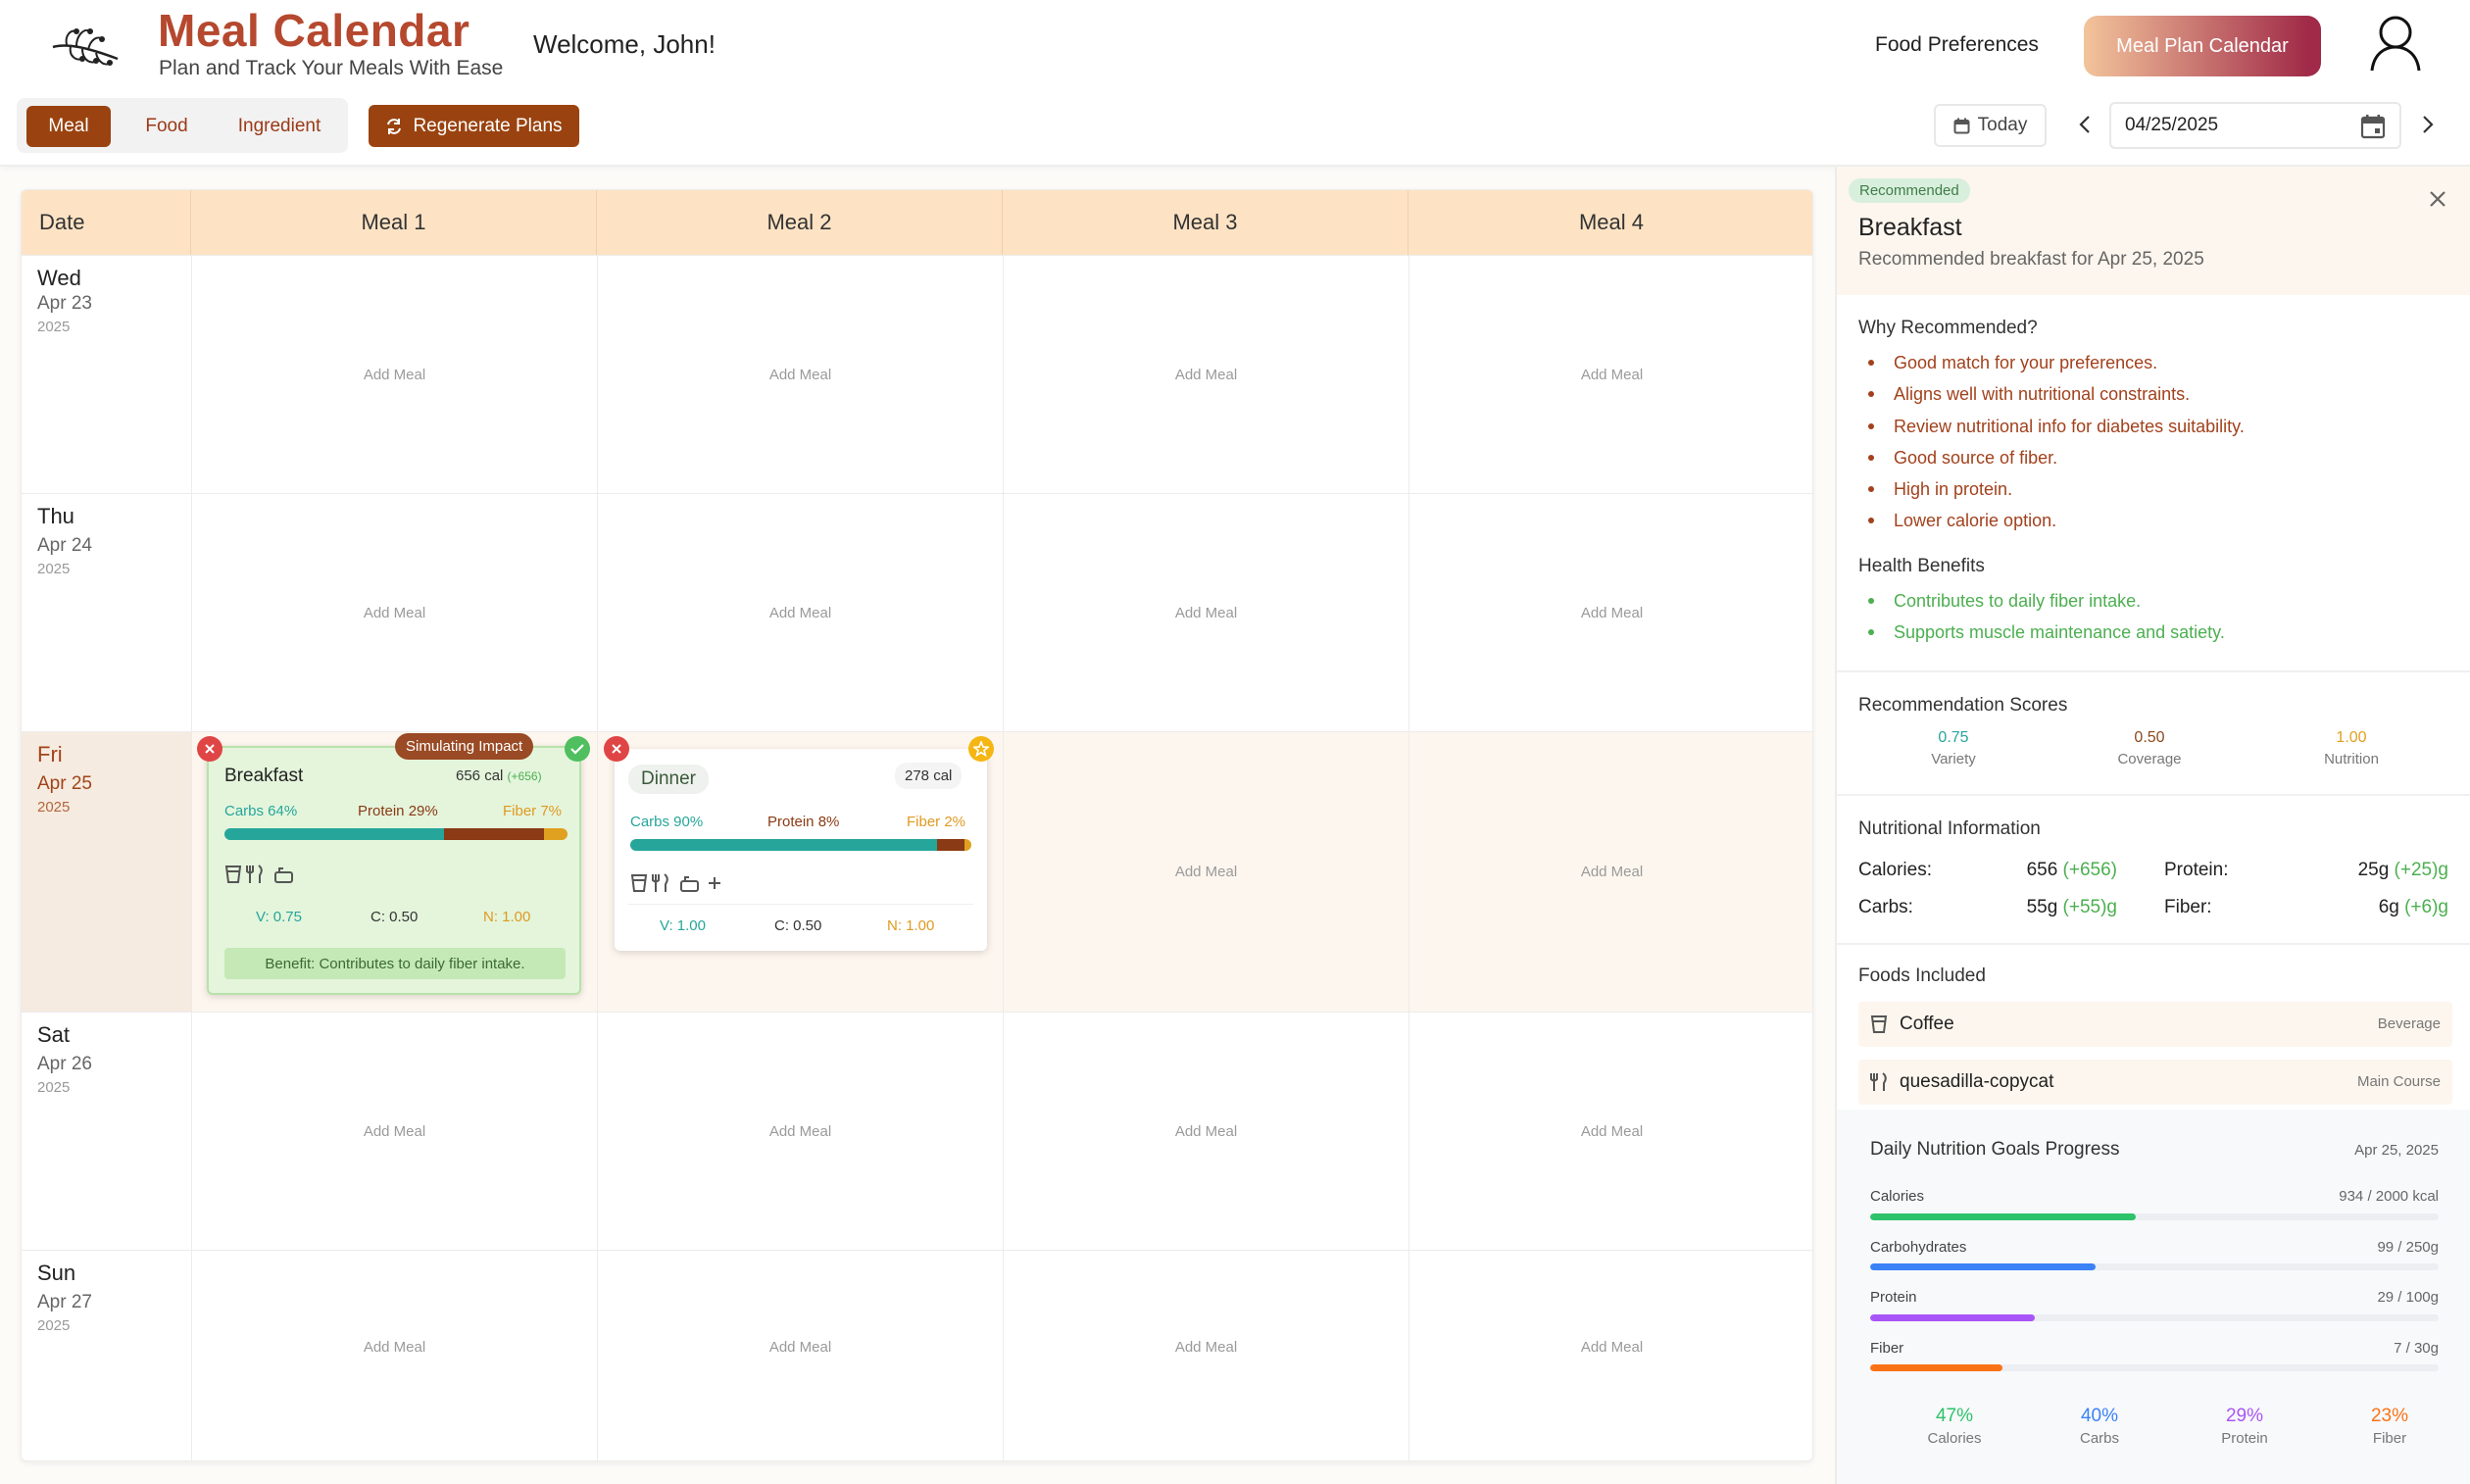 The height and width of the screenshot is (1484, 2470). Describe the element at coordinates (334, 834) in the screenshot. I see `carbs-segment` at that location.